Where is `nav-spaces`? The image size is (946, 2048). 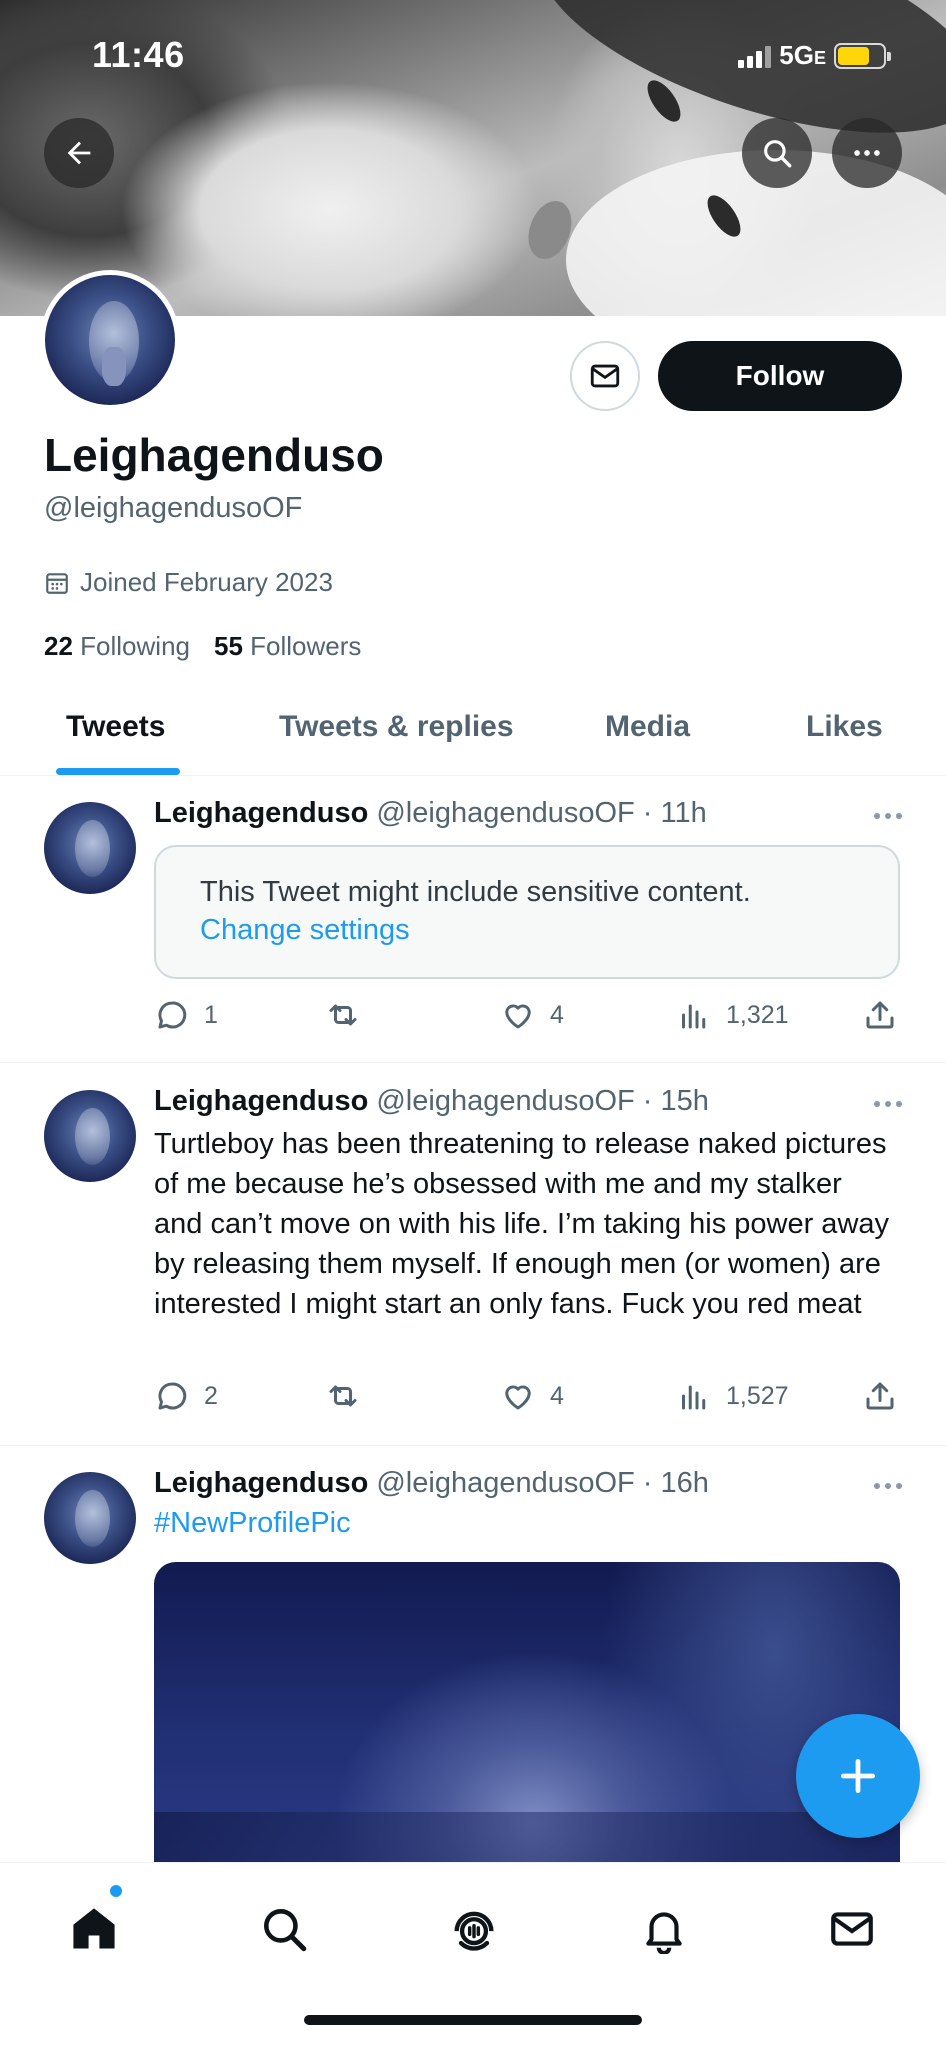
nav-spaces is located at coordinates (474, 1929).